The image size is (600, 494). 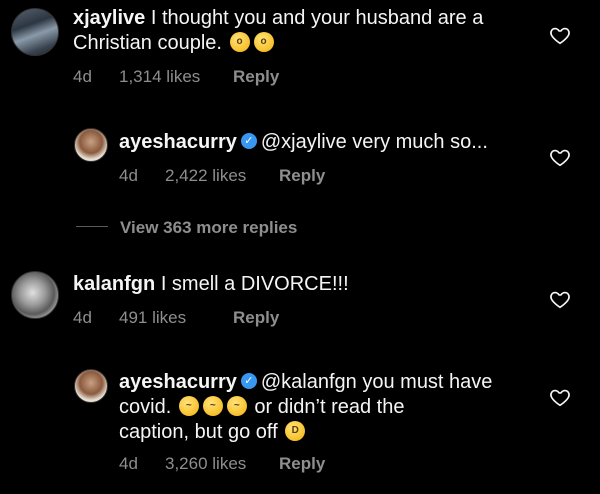 What do you see at coordinates (145, 407) in the screenshot?
I see `comment-text: covid.` at bounding box center [145, 407].